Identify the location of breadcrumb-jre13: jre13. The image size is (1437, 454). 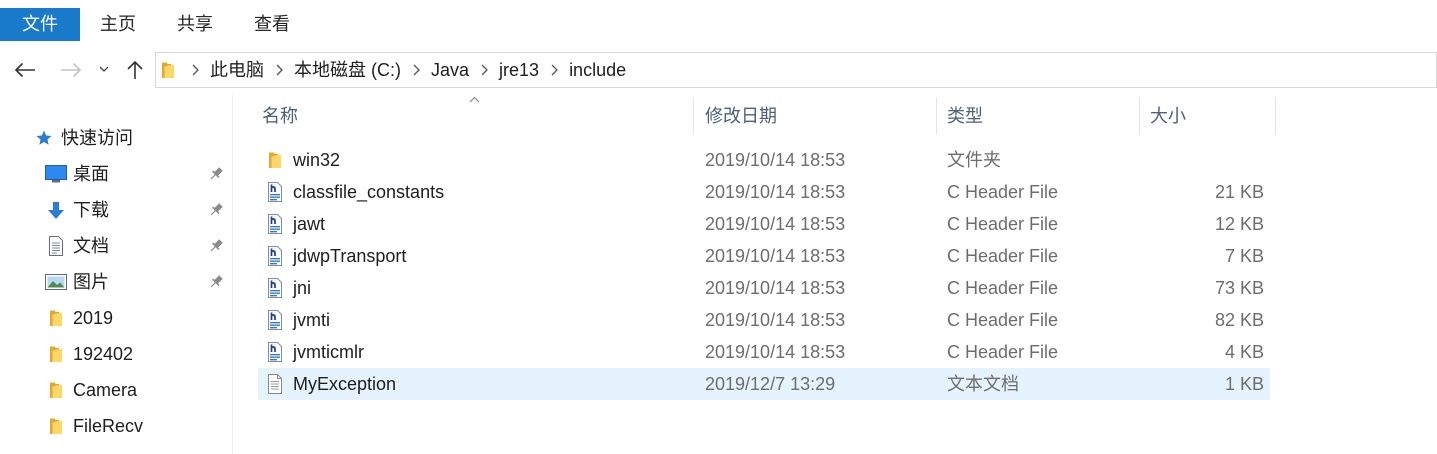
(519, 70).